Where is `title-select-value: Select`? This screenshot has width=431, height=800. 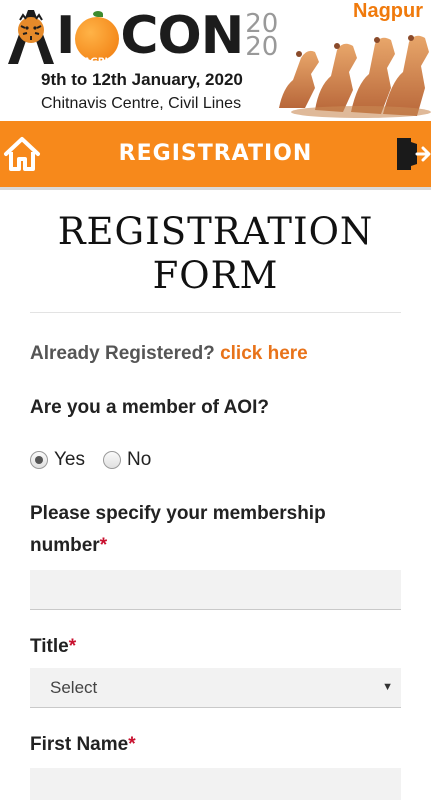 title-select-value: Select is located at coordinates (74, 687).